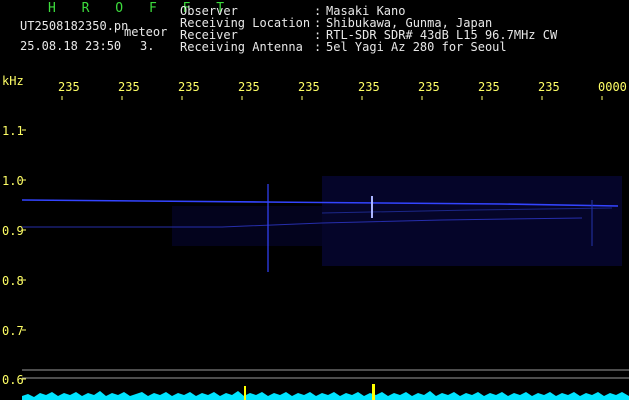  Describe the element at coordinates (612, 87) in the screenshot. I see `x-tick-label: 0000` at that location.